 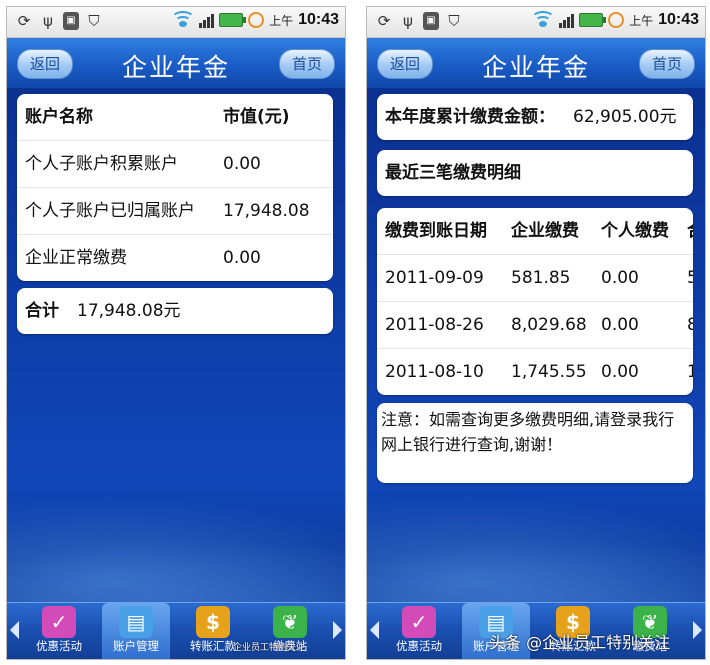 I want to click on watermark-text: 企业员工特别关注, so click(x=269, y=648).